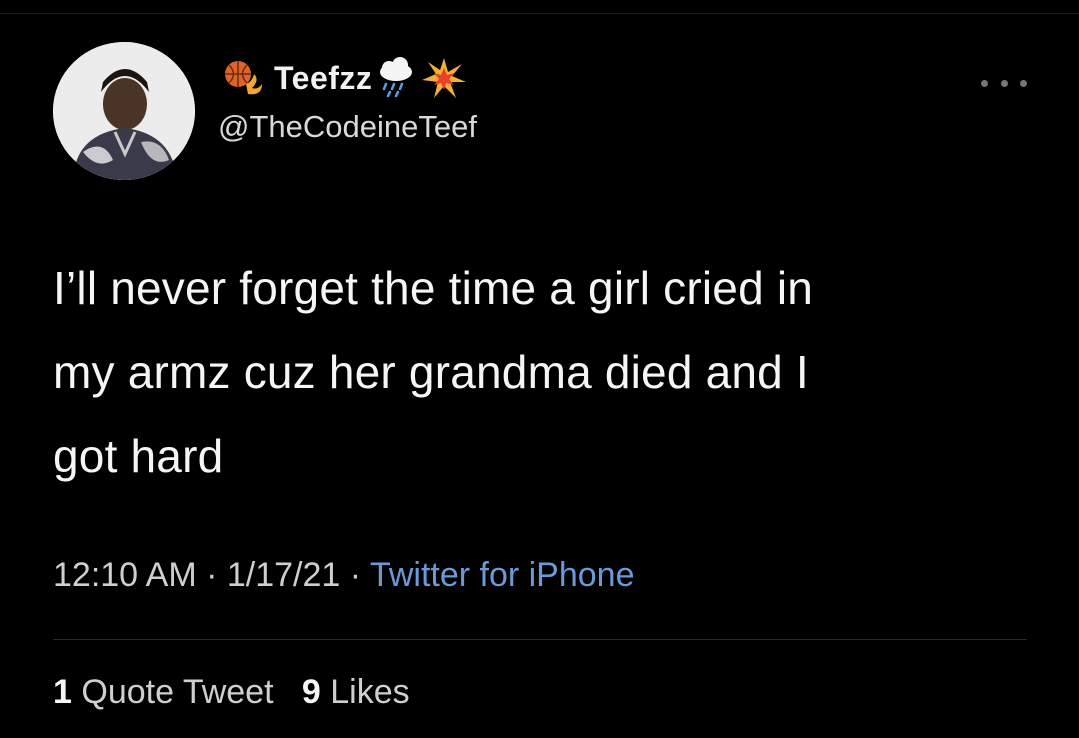 The height and width of the screenshot is (738, 1079). What do you see at coordinates (283, 575) in the screenshot?
I see `tweet-date: 1/17/21` at bounding box center [283, 575].